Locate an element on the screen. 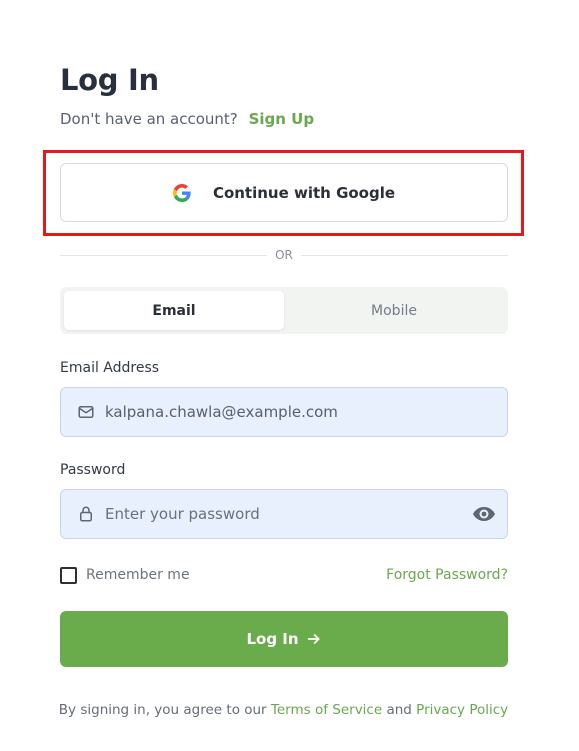 Image resolution: width=579 pixels, height=751 pixels. login-button: Log In is located at coordinates (284, 639).